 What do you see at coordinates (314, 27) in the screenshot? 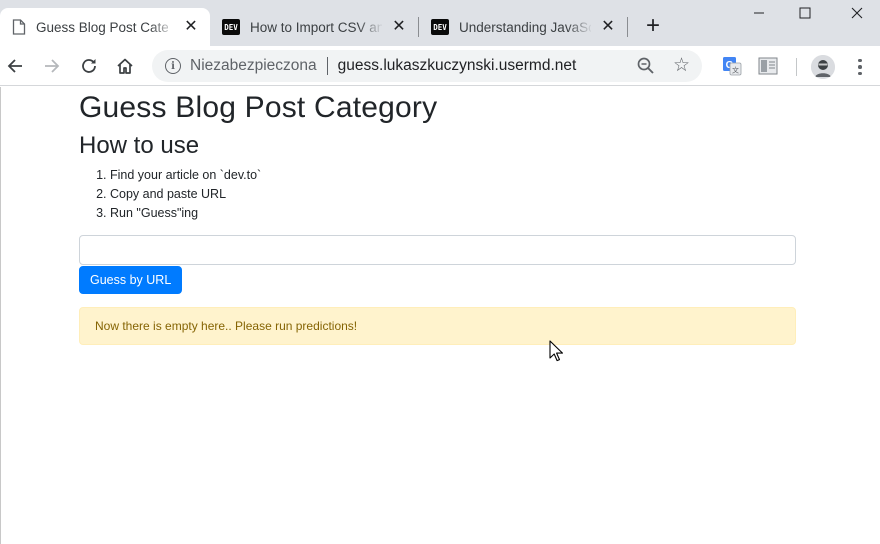
I see `tab-how-to-import-csv: DEV How to Import CSV and ✕` at bounding box center [314, 27].